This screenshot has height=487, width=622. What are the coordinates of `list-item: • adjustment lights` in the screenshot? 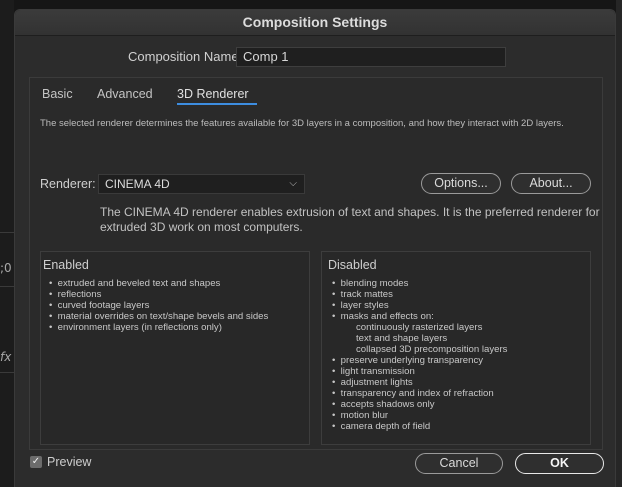 It's located at (372, 382).